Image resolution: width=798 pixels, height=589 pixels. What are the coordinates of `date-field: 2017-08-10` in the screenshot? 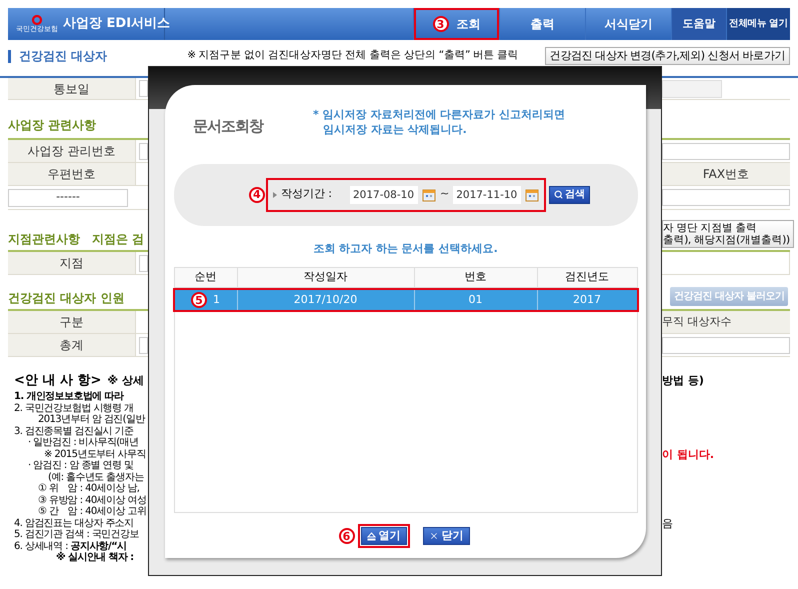 It's located at (384, 195).